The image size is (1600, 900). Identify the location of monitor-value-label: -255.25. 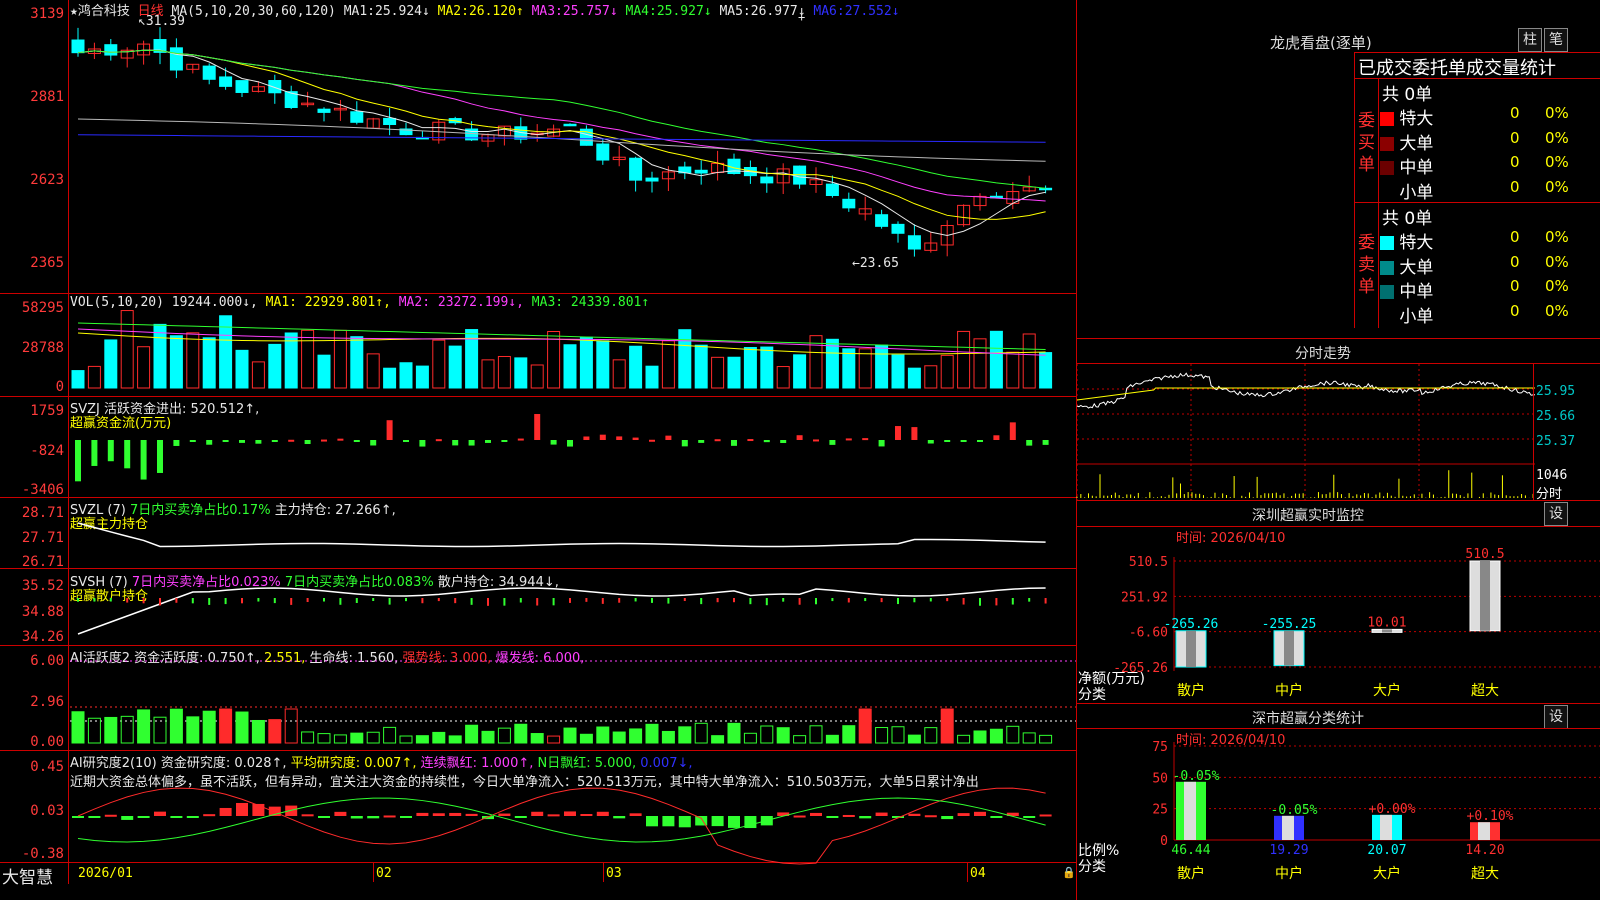
(1289, 624).